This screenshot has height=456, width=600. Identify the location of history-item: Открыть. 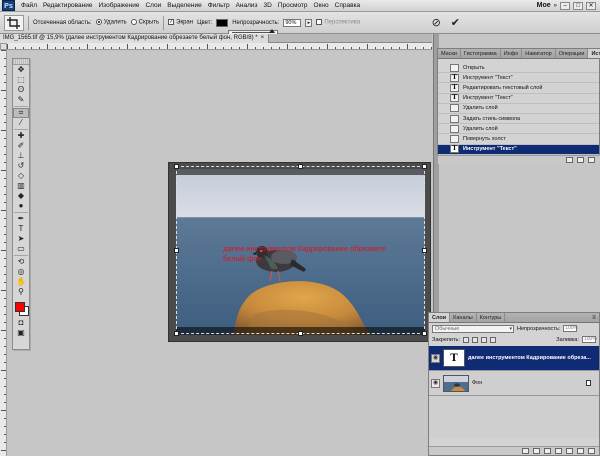
(518, 68).